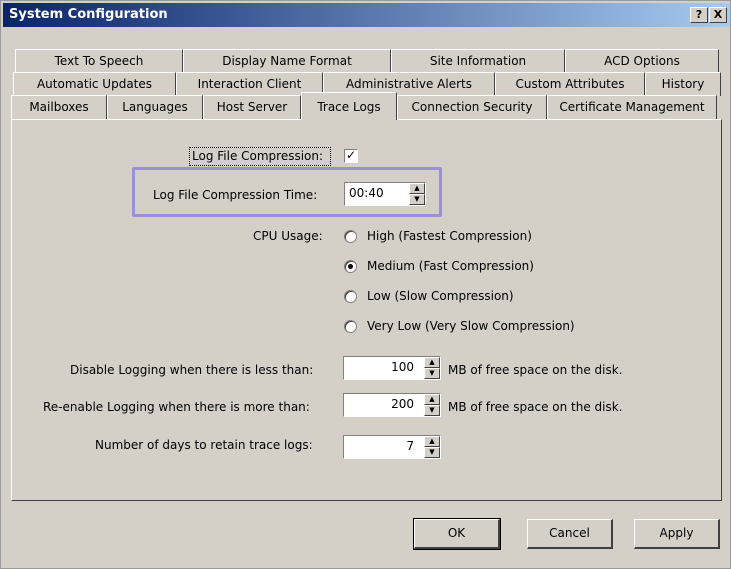  I want to click on compression-label: Log File Compression:, so click(258, 156).